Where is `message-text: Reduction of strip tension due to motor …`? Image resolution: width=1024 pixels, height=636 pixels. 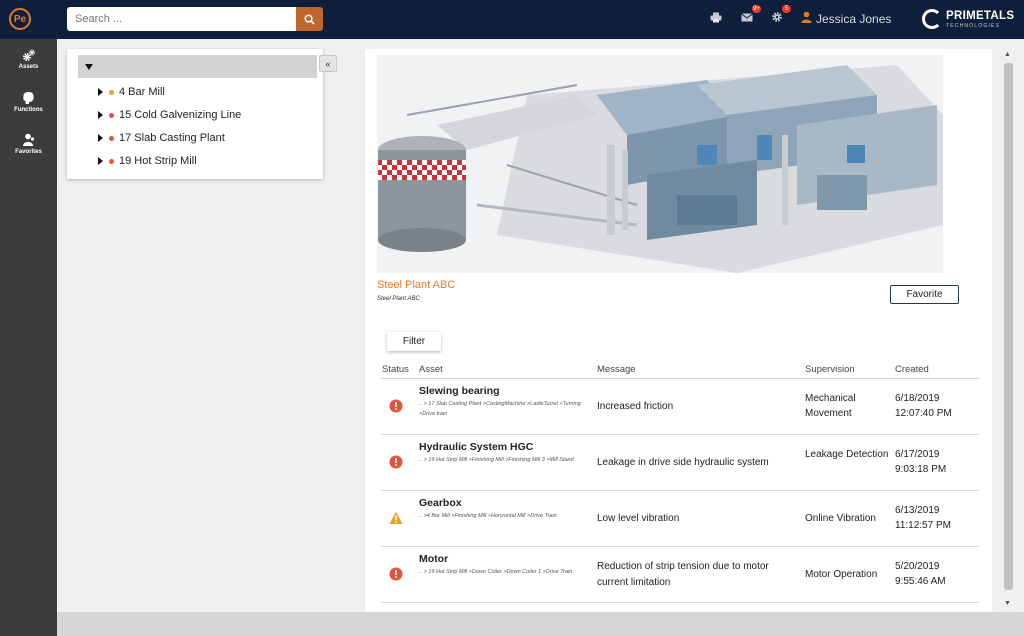
message-text: Reduction of strip tension due to motor … is located at coordinates (683, 574).